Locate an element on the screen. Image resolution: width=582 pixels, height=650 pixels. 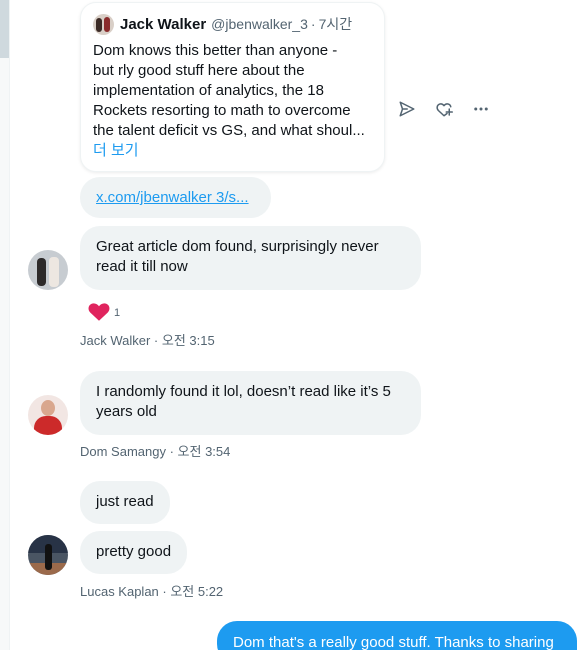
message-bubble-lucas-1: just read is located at coordinates (125, 502).